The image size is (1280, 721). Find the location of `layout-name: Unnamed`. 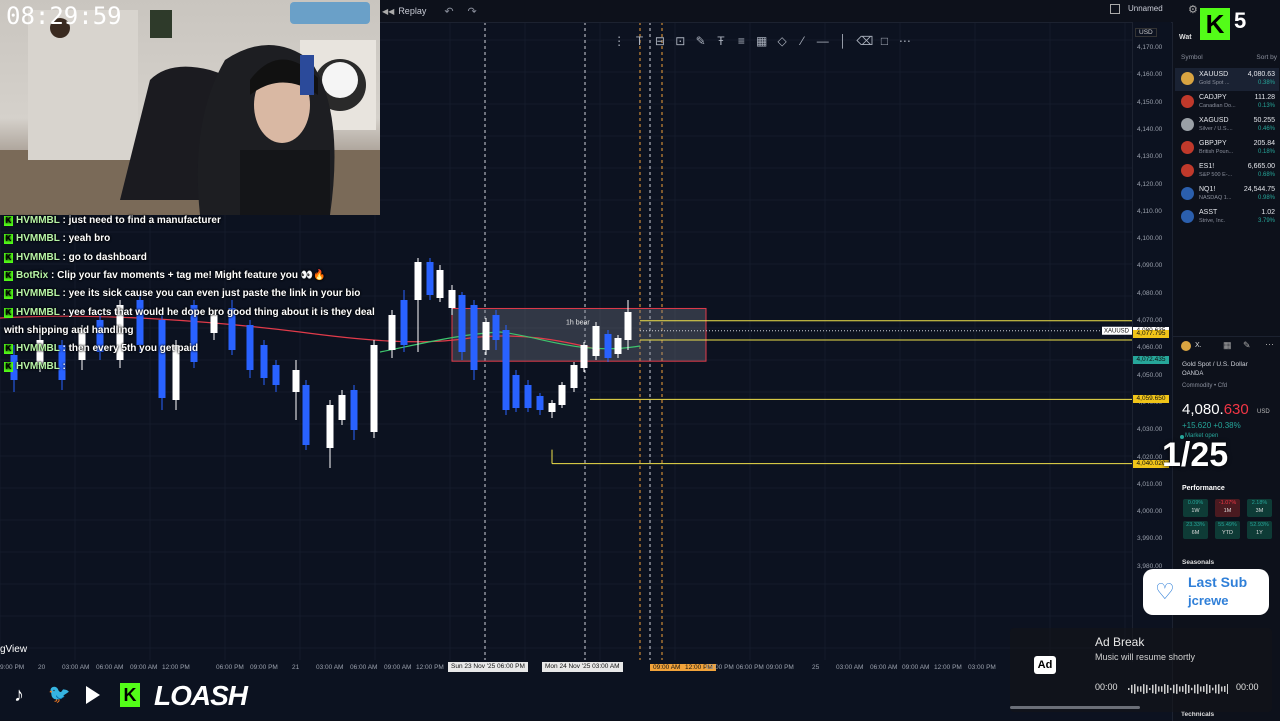

layout-name: Unnamed is located at coordinates (1145, 8).